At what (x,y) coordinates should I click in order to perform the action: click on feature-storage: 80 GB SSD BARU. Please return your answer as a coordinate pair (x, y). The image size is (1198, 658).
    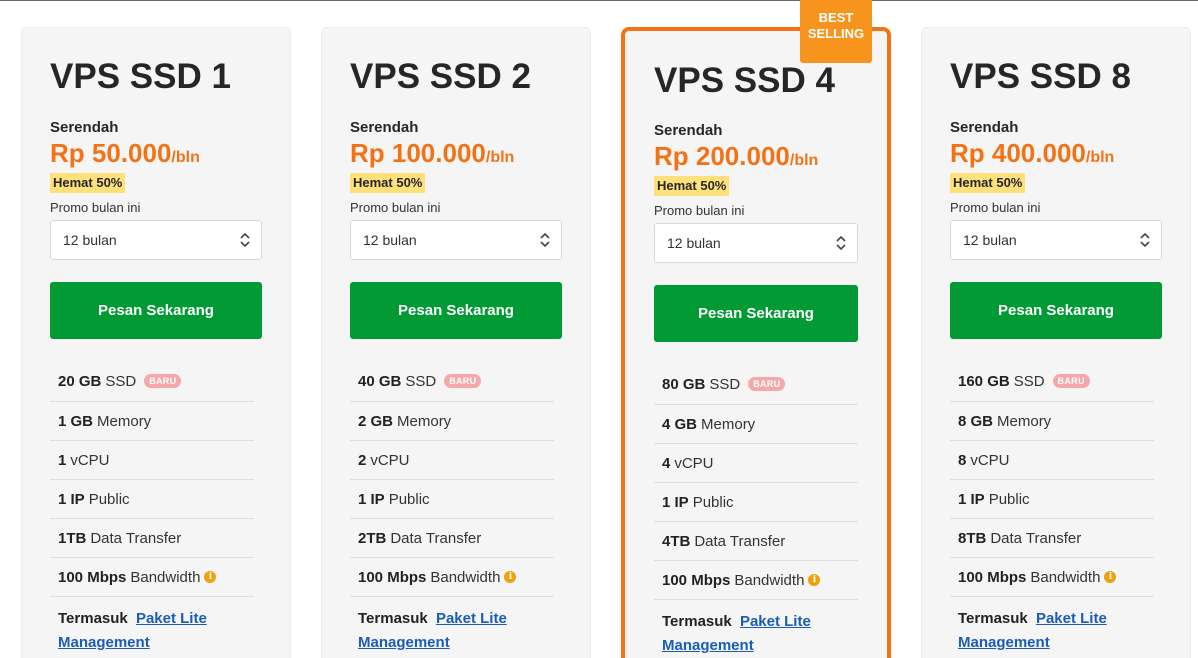
    Looking at the image, I should click on (756, 384).